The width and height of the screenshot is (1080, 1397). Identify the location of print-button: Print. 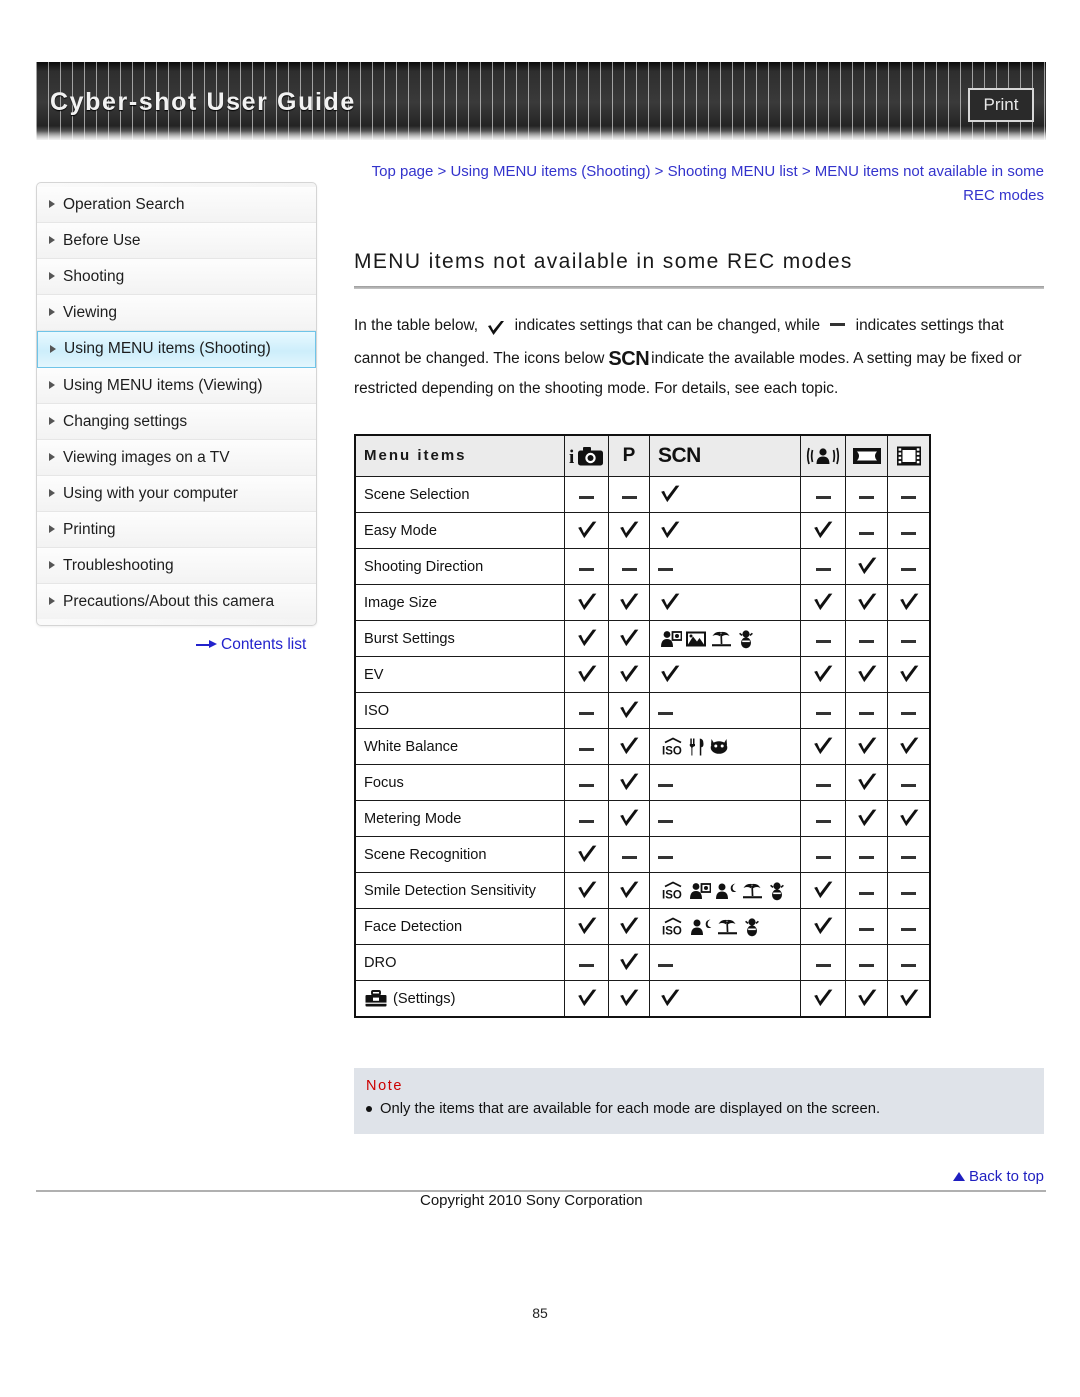
(1001, 105).